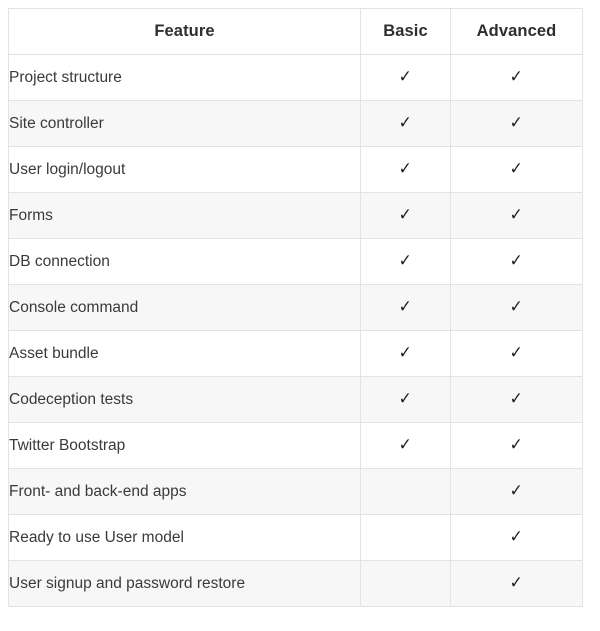 This screenshot has width=600, height=631. Describe the element at coordinates (184, 445) in the screenshot. I see `feature-name-cell: Twitter Bootstrap` at that location.